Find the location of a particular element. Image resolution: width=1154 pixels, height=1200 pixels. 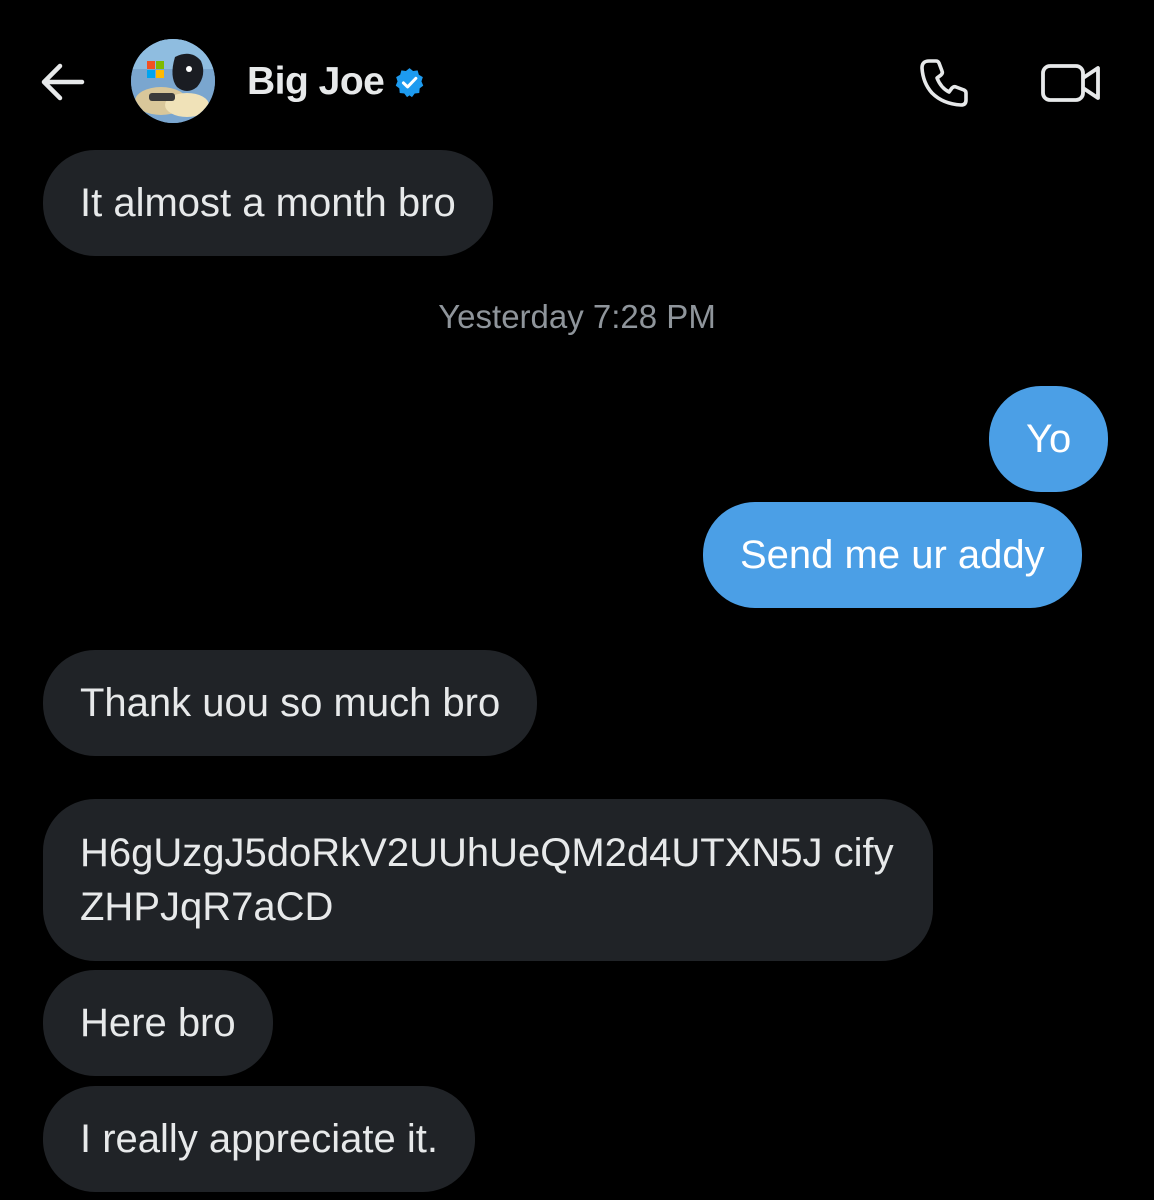

avatar-image is located at coordinates (173, 81).